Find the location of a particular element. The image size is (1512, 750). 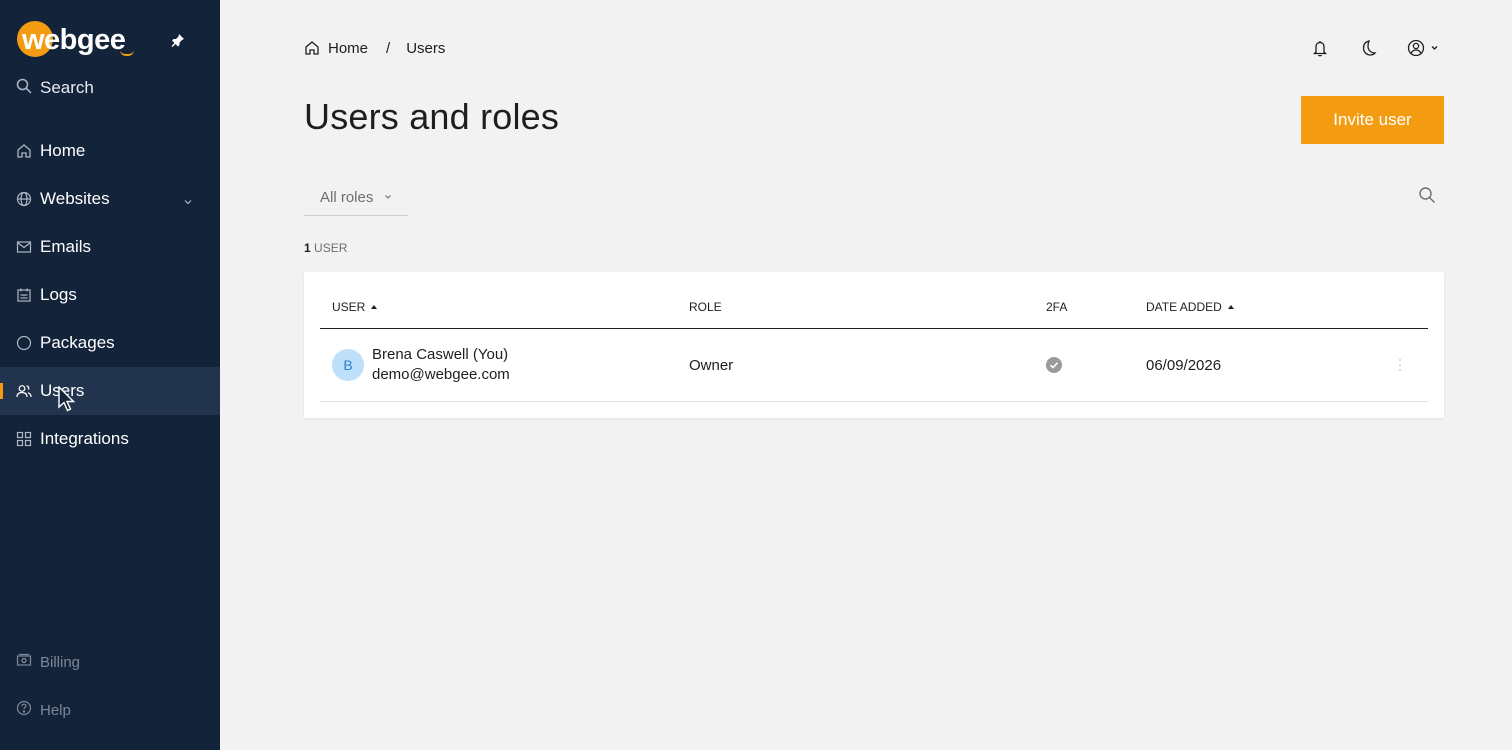

column-header-label: 2FA is located at coordinates (1057, 307).